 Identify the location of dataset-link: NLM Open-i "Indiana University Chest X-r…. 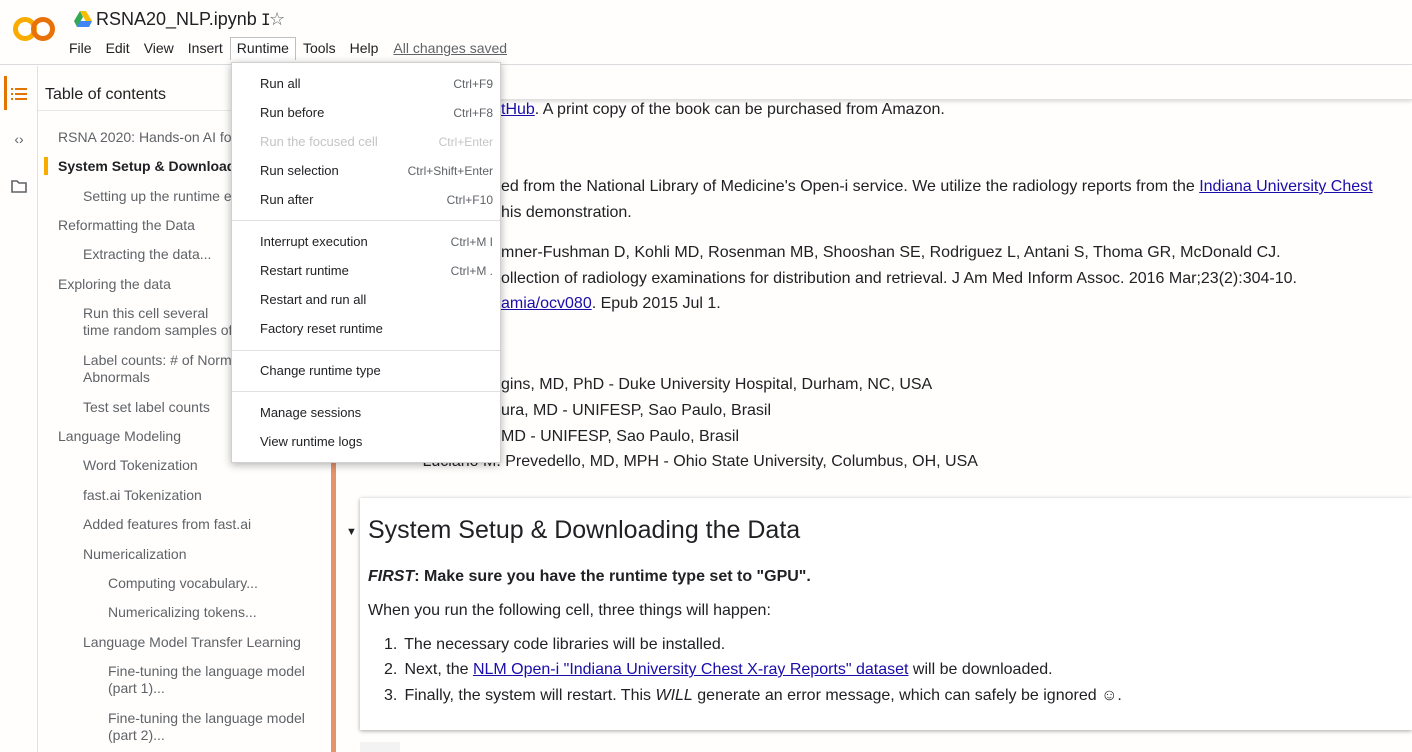
(691, 669).